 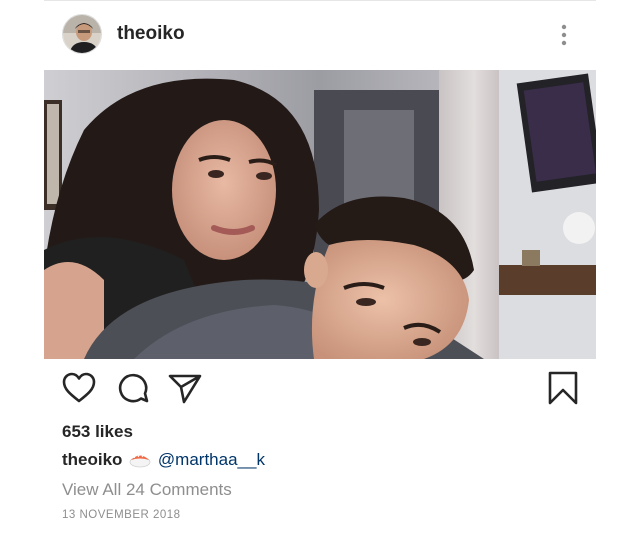 What do you see at coordinates (320, 34) in the screenshot?
I see `post-header: theoiko` at bounding box center [320, 34].